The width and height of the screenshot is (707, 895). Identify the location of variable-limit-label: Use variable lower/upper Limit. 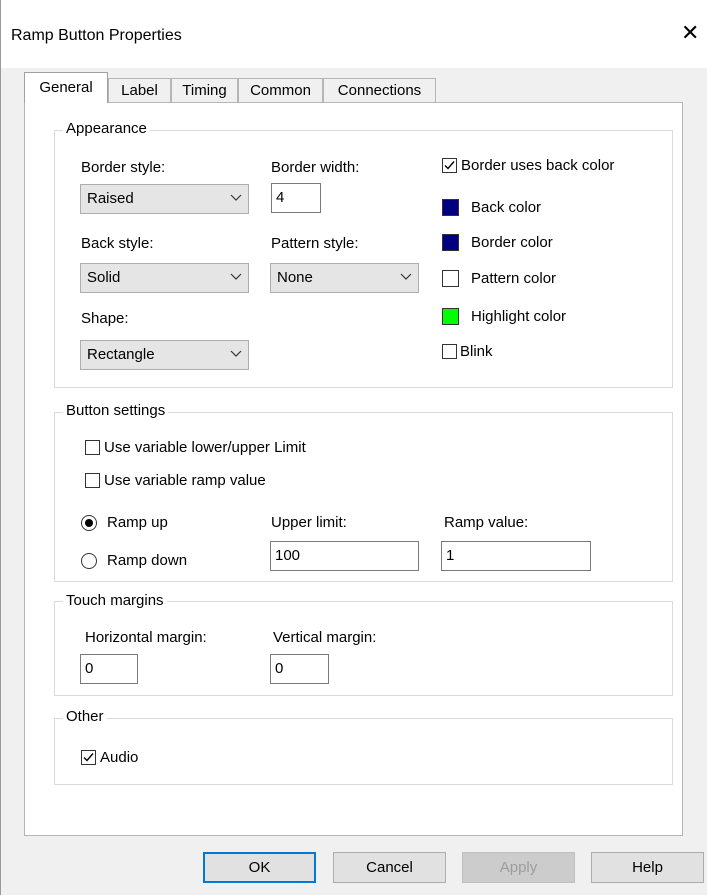
(205, 447).